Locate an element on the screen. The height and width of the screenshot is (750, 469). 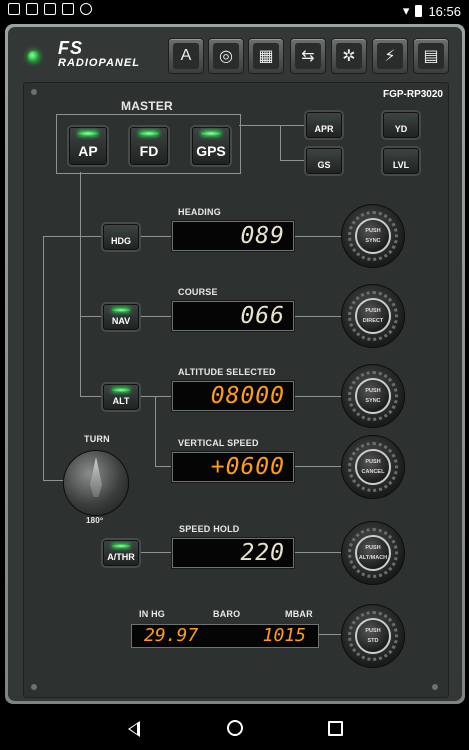
autopilot-button: A is located at coordinates (186, 56).